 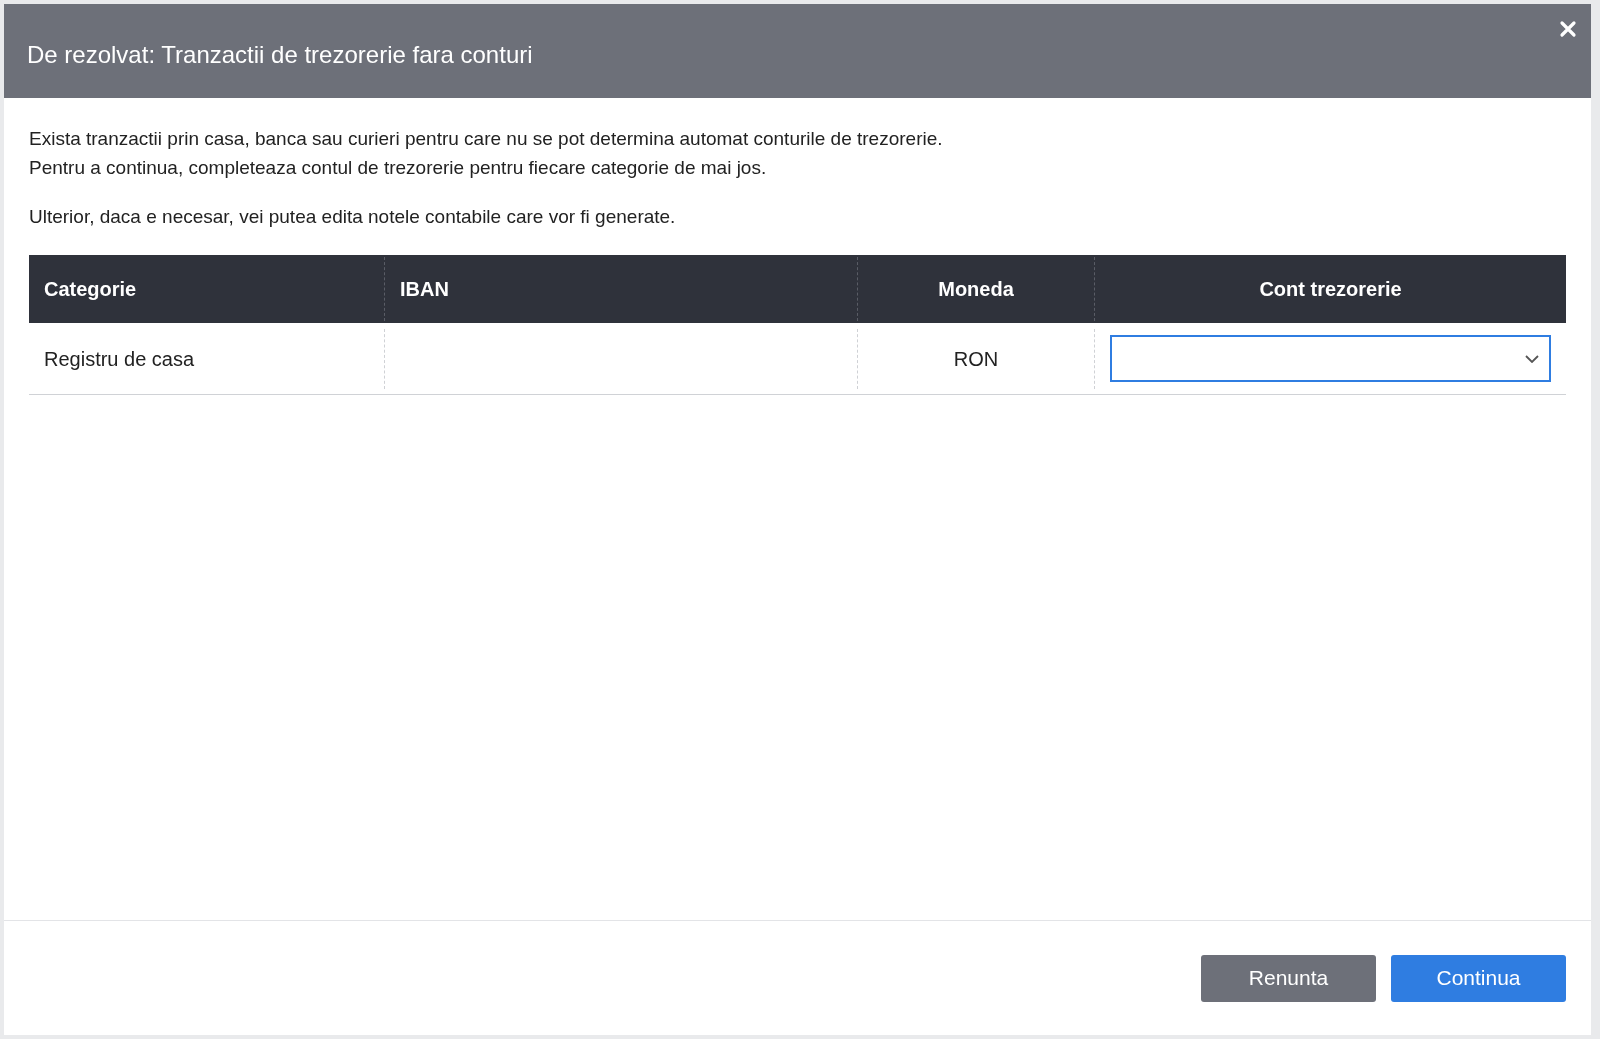 I want to click on intro-text: Pentru a continua, completeaza contul de trezorerie pentru fiecare categorie de mai jos., so click(x=398, y=168).